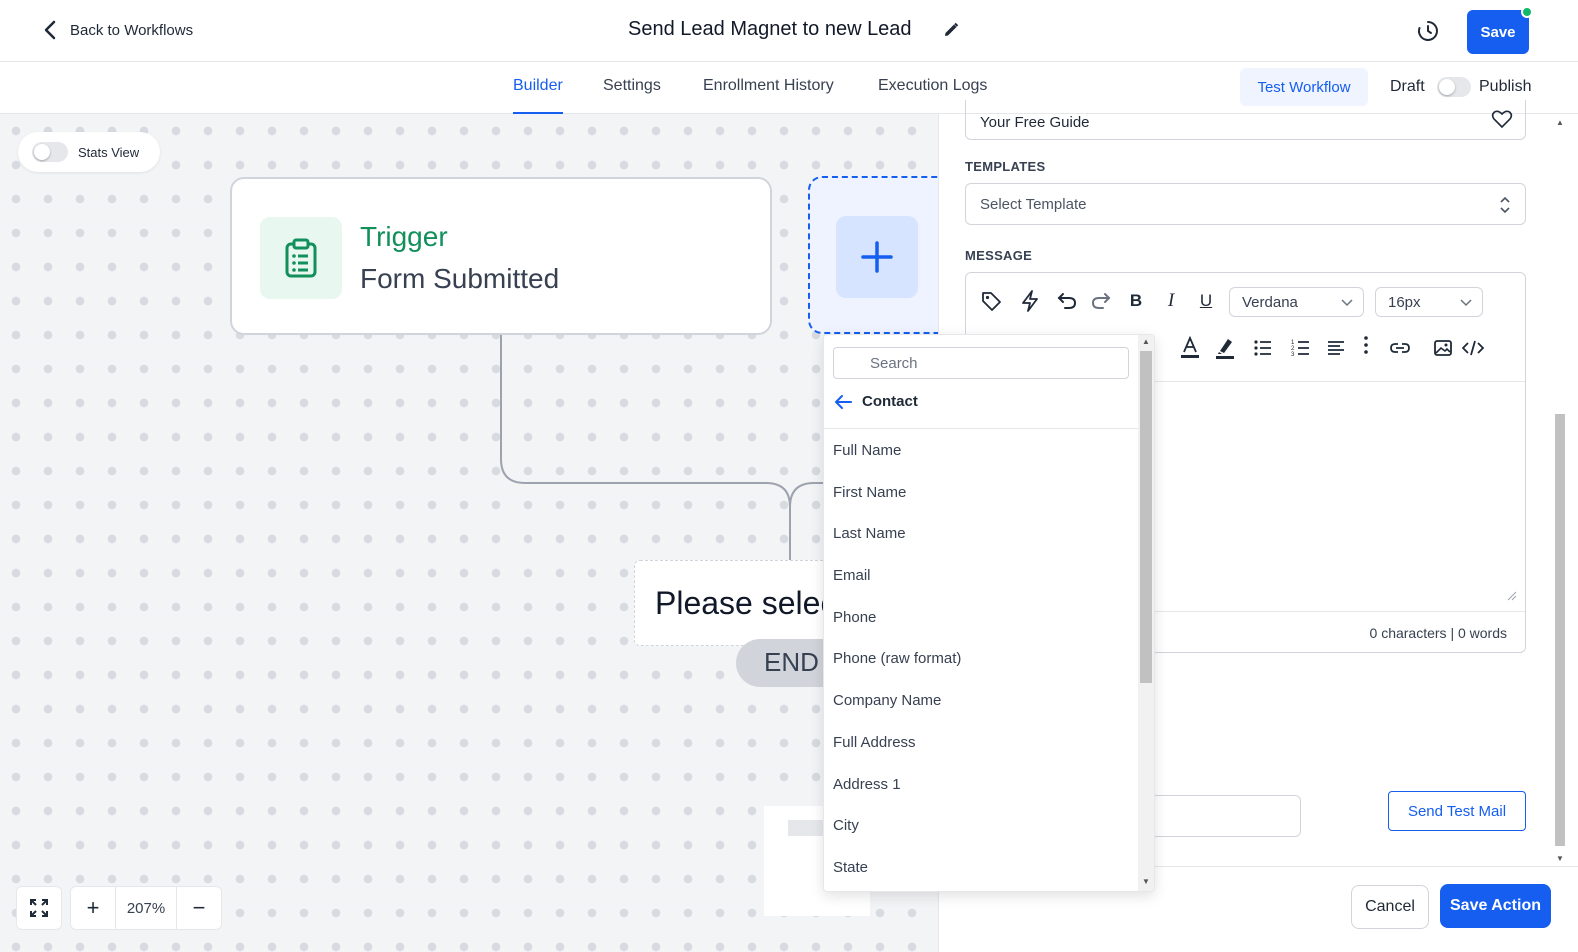 The width and height of the screenshot is (1578, 952). What do you see at coordinates (1502, 119) in the screenshot?
I see `heart-icon` at bounding box center [1502, 119].